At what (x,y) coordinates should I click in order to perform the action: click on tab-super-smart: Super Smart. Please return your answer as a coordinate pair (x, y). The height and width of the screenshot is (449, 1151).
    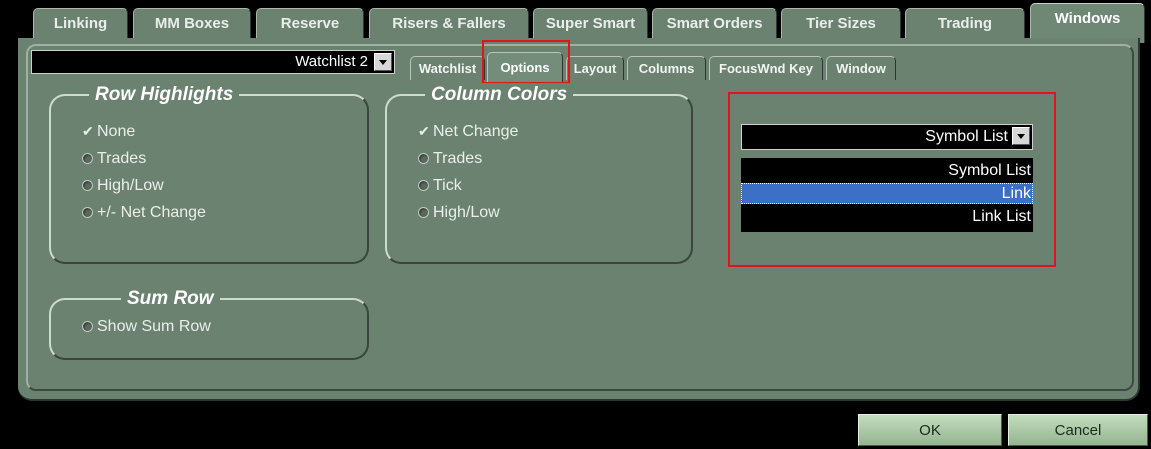
    Looking at the image, I should click on (590, 25).